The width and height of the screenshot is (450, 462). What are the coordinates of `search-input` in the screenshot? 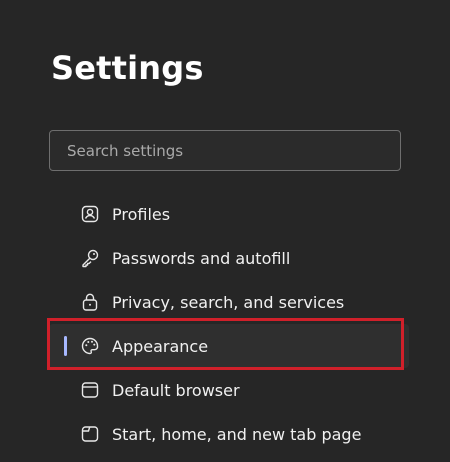 It's located at (225, 150).